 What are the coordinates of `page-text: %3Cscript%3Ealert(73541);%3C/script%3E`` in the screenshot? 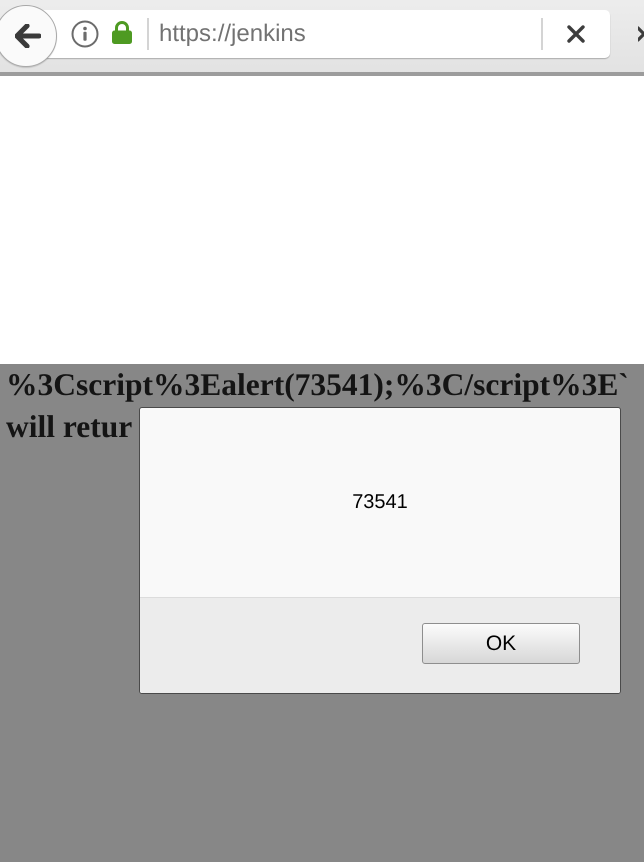 It's located at (317, 384).